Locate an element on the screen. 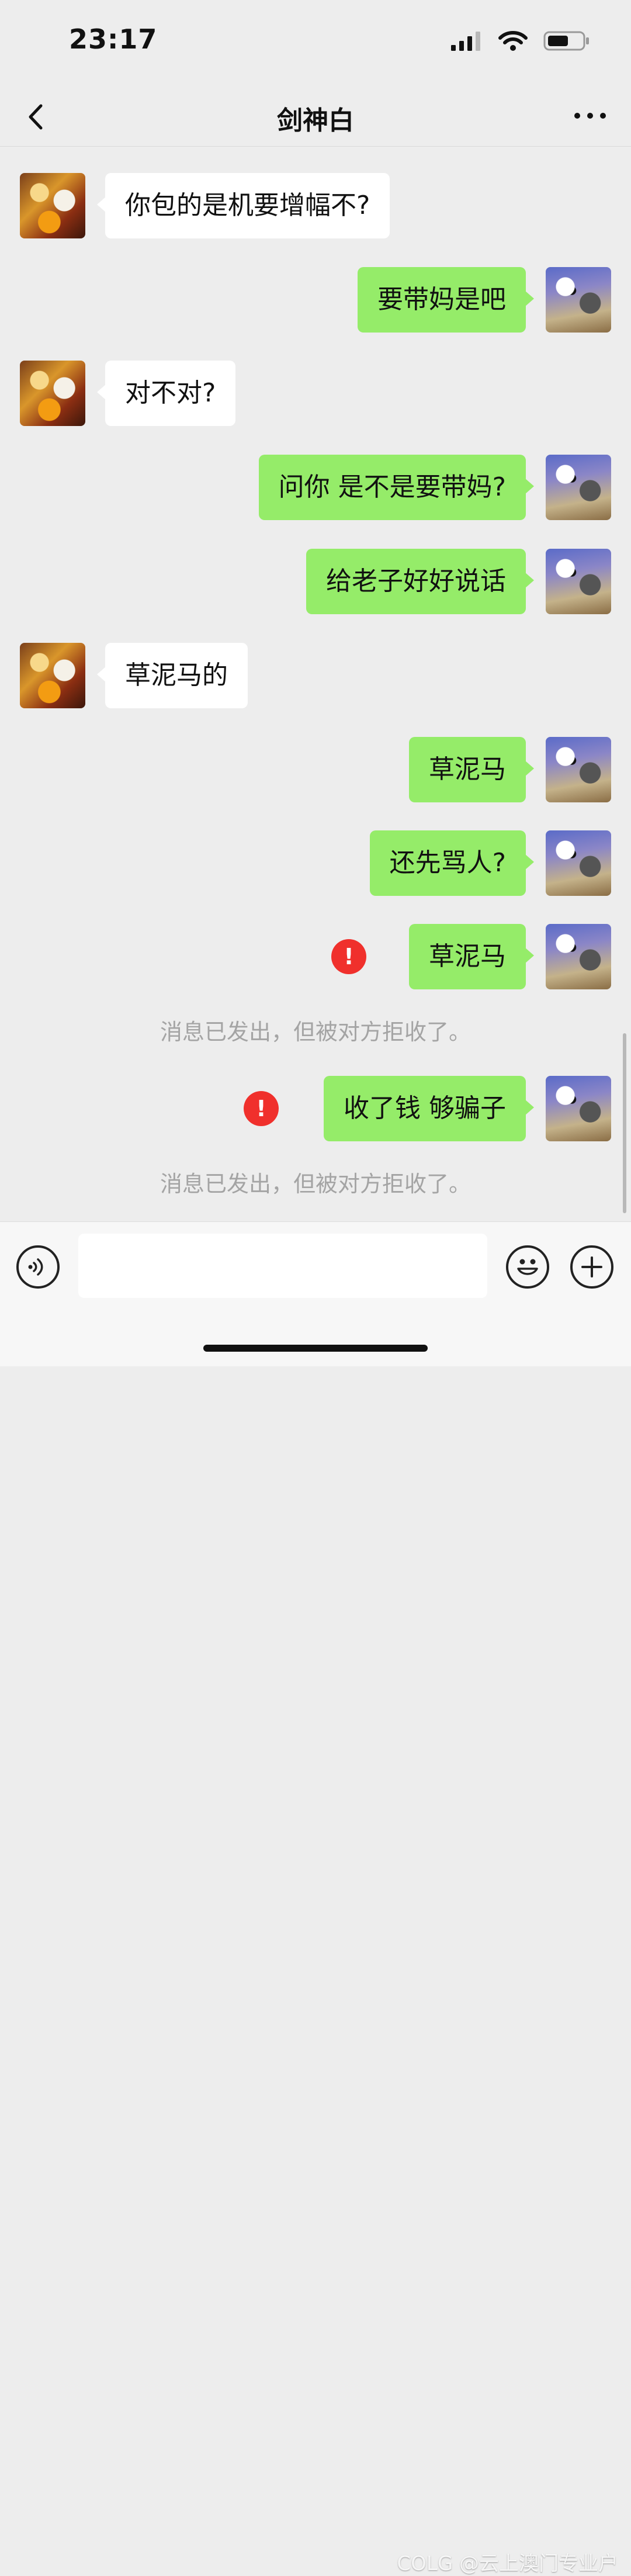 Image resolution: width=631 pixels, height=2576 pixels. more-button is located at coordinates (590, 116).